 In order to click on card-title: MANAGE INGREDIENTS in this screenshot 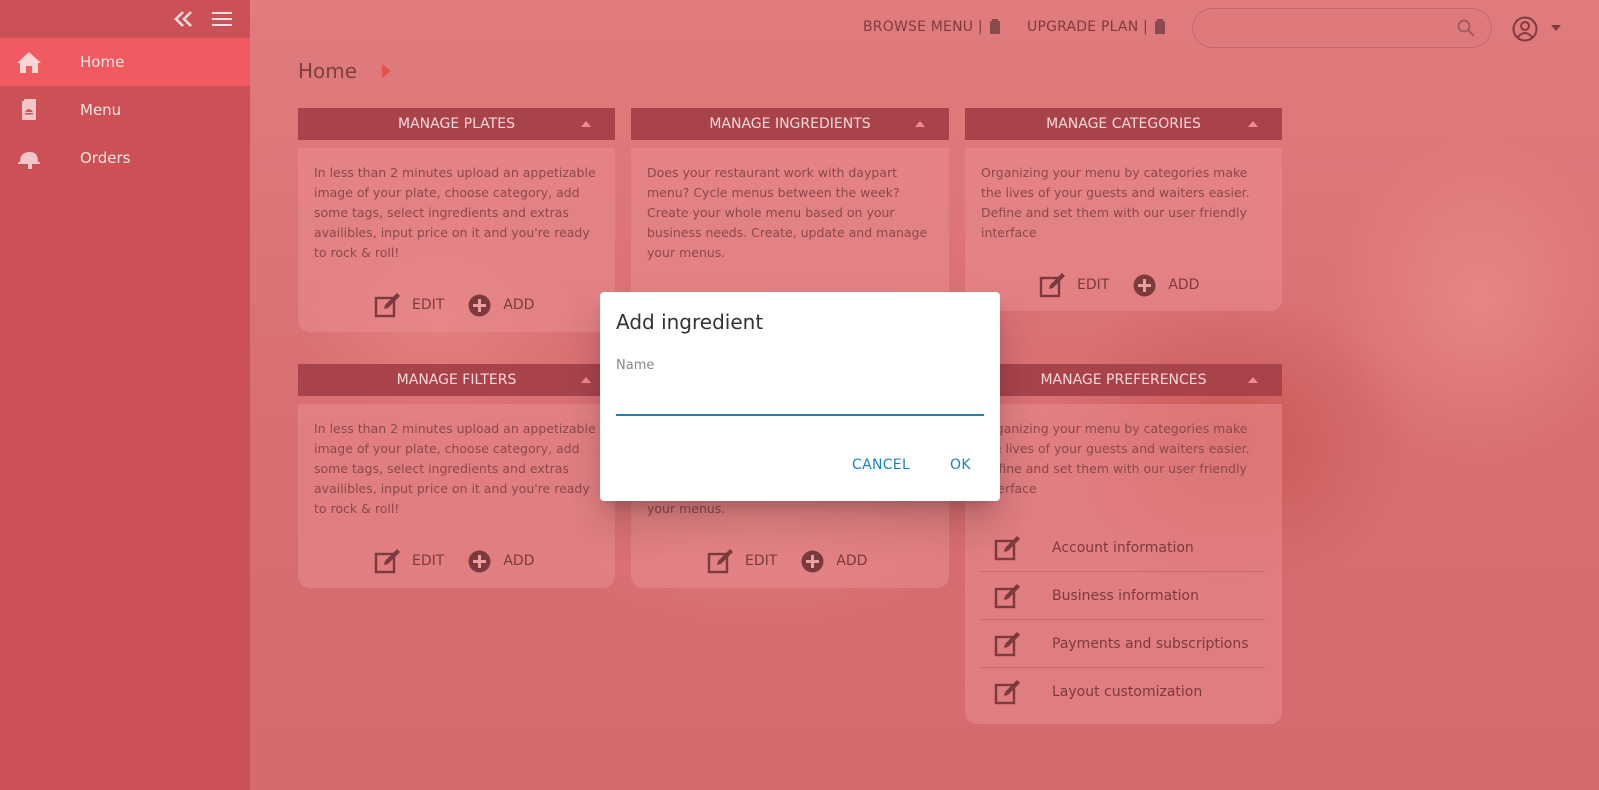, I will do `click(790, 124)`.